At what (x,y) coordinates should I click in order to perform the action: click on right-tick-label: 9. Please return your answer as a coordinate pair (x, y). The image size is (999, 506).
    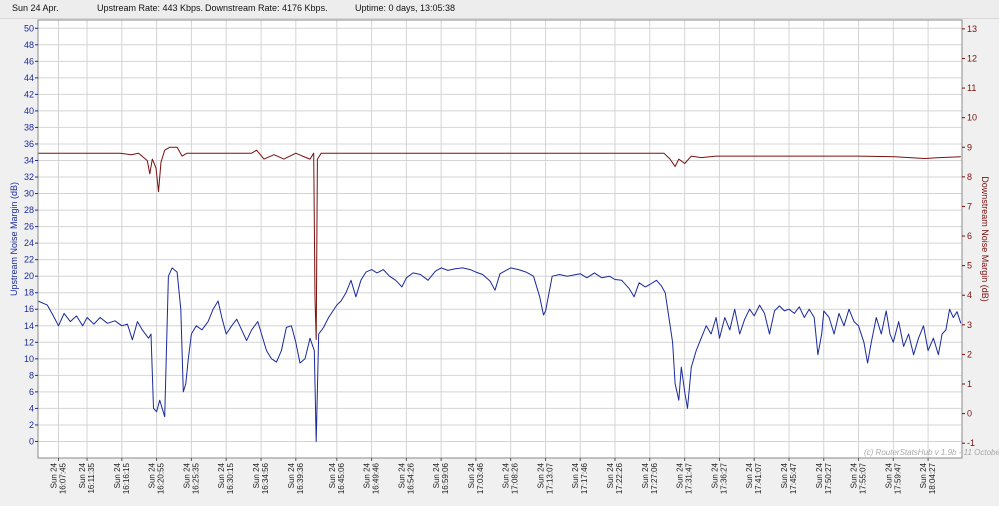
    Looking at the image, I should click on (969, 147).